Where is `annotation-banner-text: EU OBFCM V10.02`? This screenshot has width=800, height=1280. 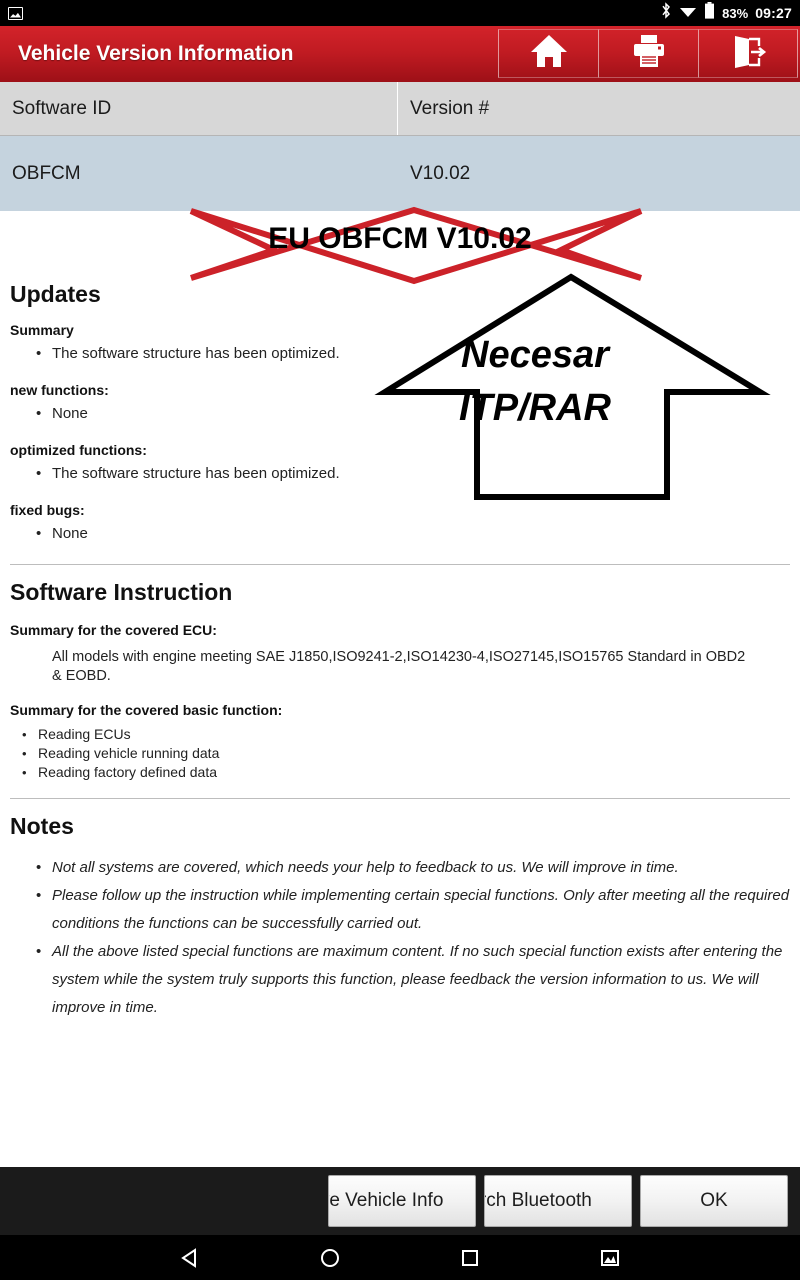 annotation-banner-text: EU OBFCM V10.02 is located at coordinates (400, 238).